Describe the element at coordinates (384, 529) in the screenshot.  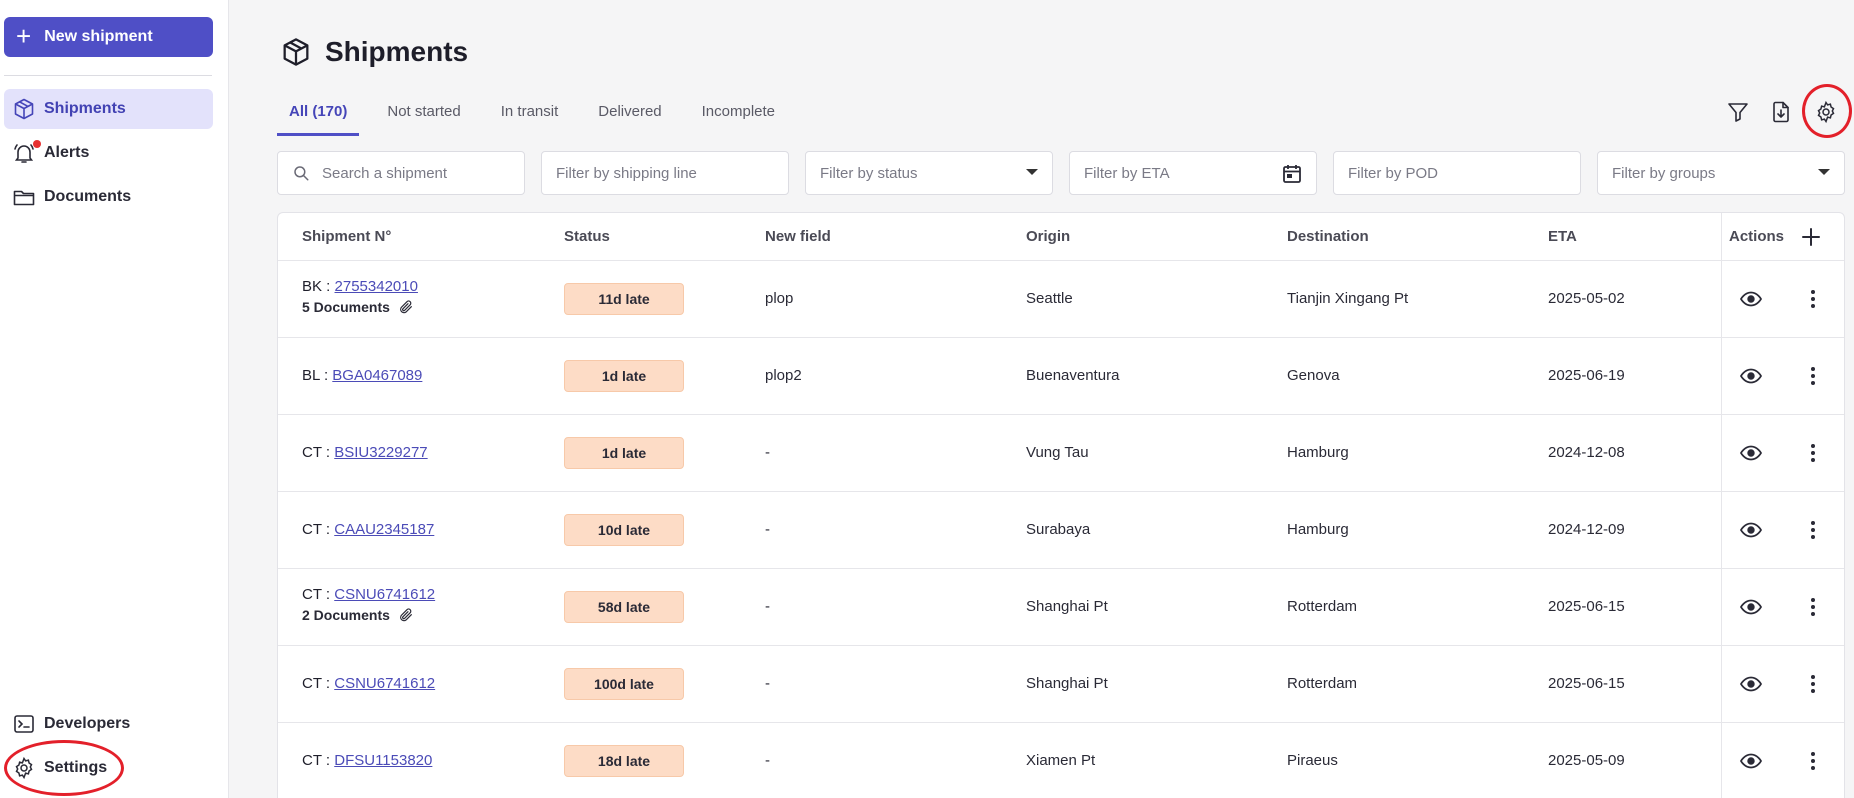
I see `shipment-number-link: CAAU2345187` at that location.